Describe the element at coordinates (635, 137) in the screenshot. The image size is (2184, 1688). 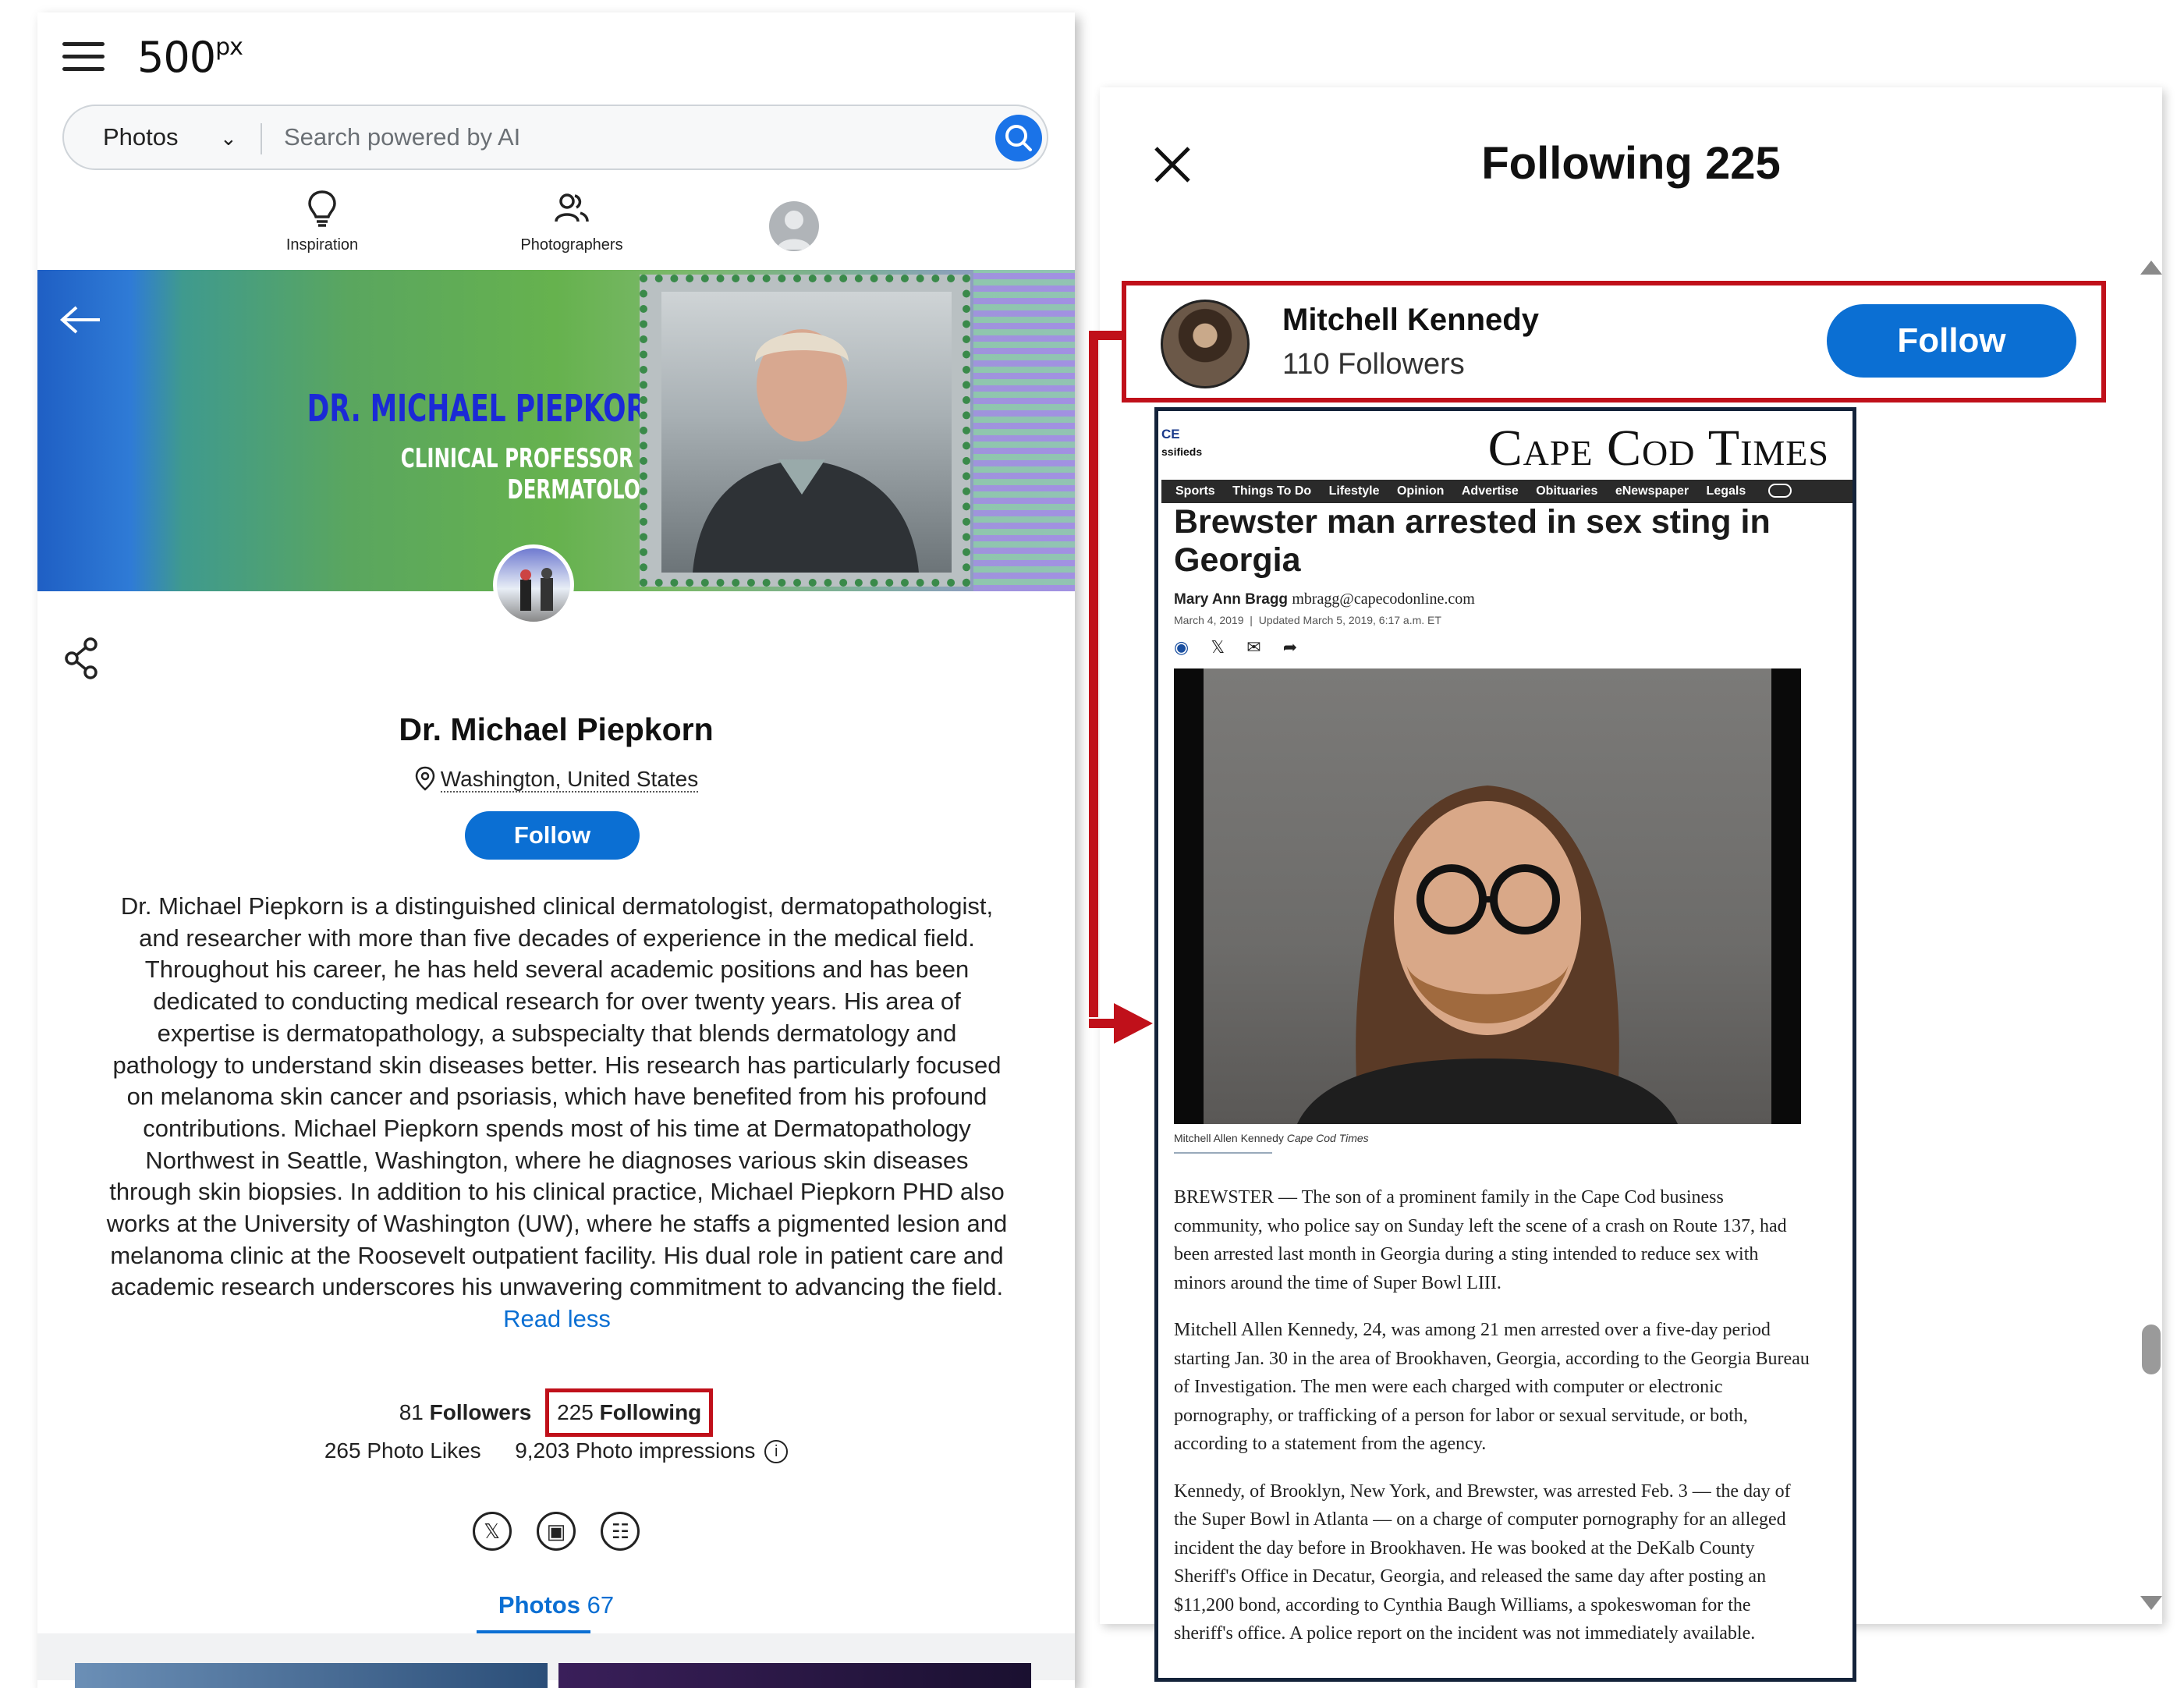
I see `search-input` at that location.